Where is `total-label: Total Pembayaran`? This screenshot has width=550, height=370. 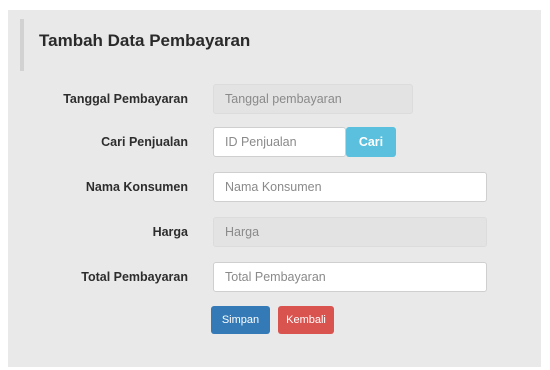 total-label: Total Pembayaran is located at coordinates (134, 277).